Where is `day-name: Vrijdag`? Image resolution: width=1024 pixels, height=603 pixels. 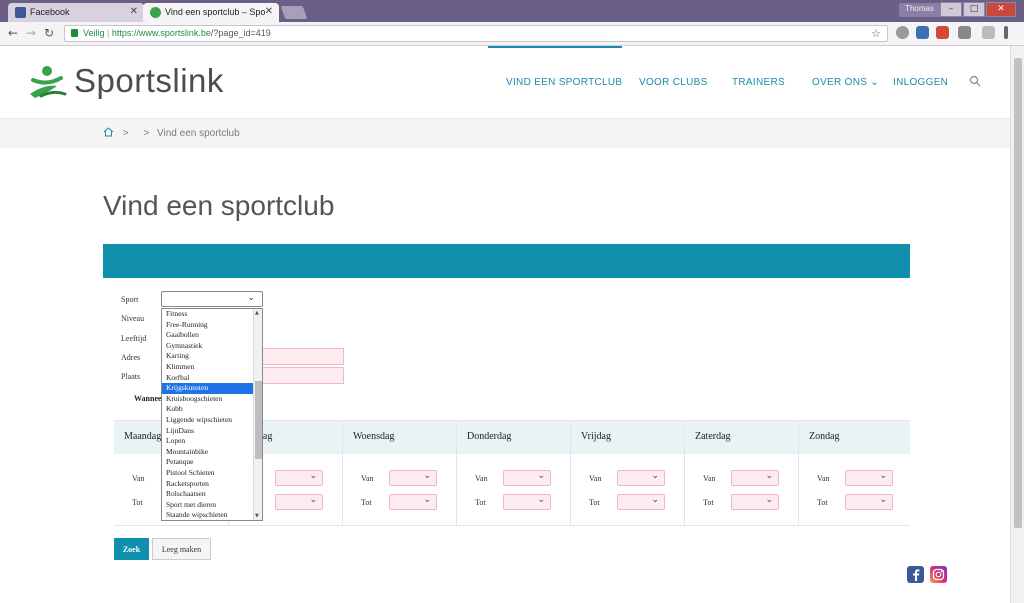
day-name: Vrijdag is located at coordinates (596, 436).